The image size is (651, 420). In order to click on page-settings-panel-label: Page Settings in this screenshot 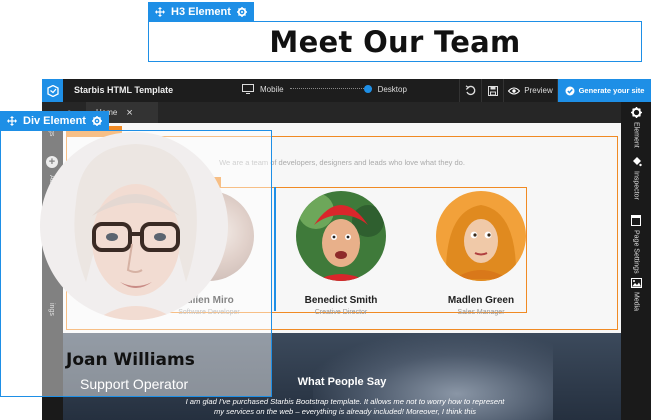, I will do `click(636, 252)`.